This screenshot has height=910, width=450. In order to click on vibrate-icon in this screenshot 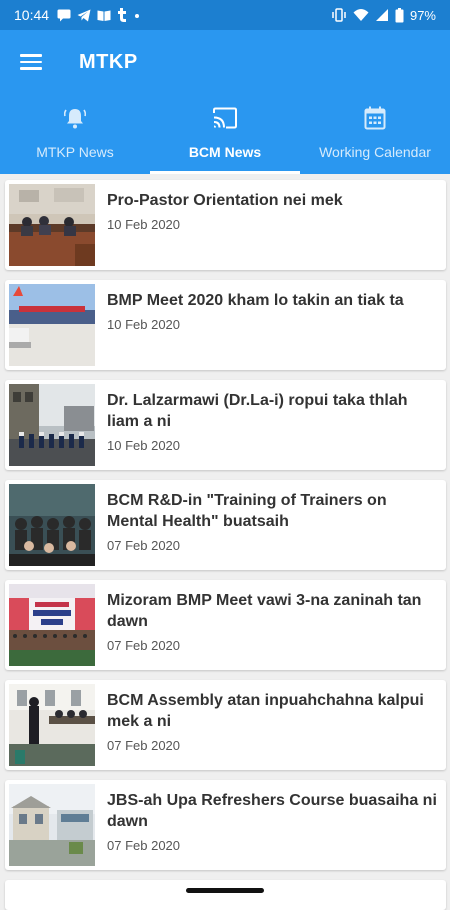, I will do `click(339, 15)`.